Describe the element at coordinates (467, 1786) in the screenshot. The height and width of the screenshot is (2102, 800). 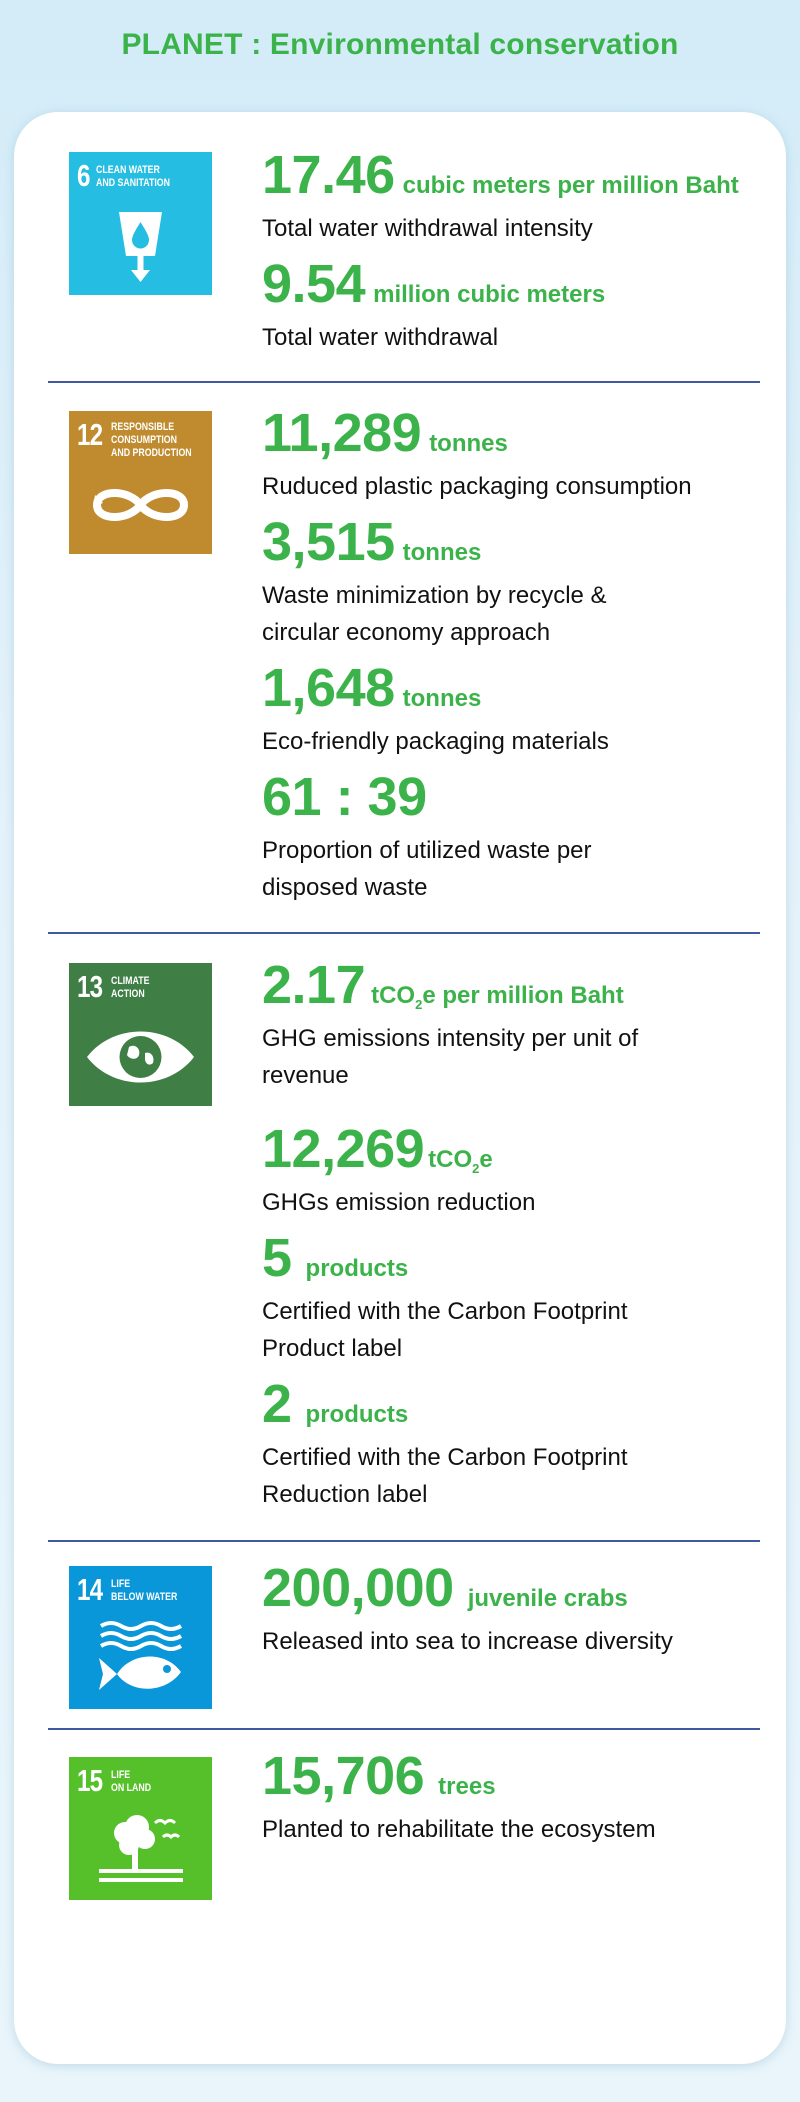
I see `metric-unit: trees` at that location.